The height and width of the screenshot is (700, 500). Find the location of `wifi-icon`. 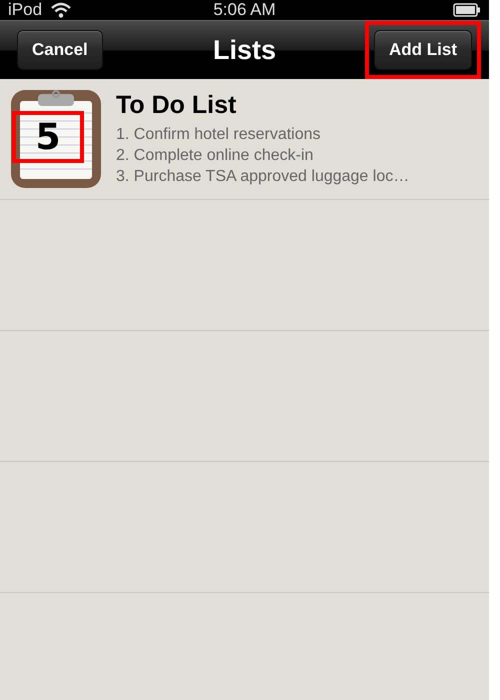

wifi-icon is located at coordinates (61, 10).